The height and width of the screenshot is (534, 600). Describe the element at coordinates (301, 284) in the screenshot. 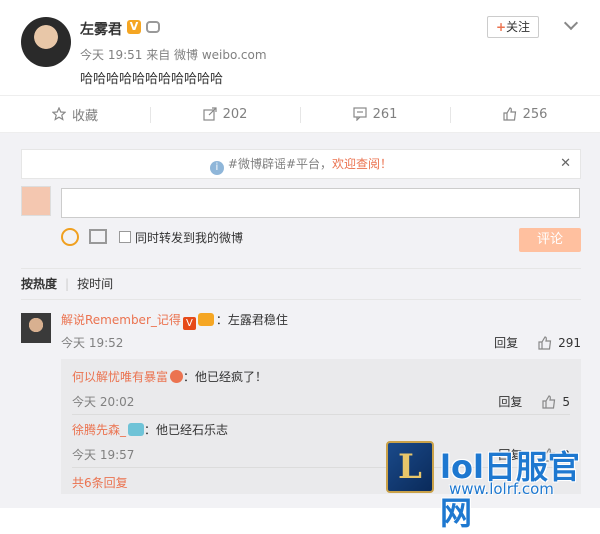

I see `comment-sort-bar: 按热度 | 按时间` at that location.